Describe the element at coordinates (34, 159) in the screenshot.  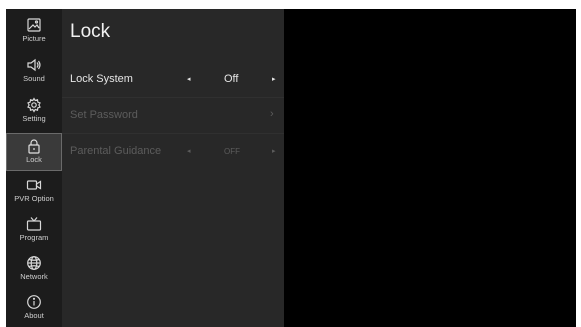
I see `sidebar-item-label: Lock` at that location.